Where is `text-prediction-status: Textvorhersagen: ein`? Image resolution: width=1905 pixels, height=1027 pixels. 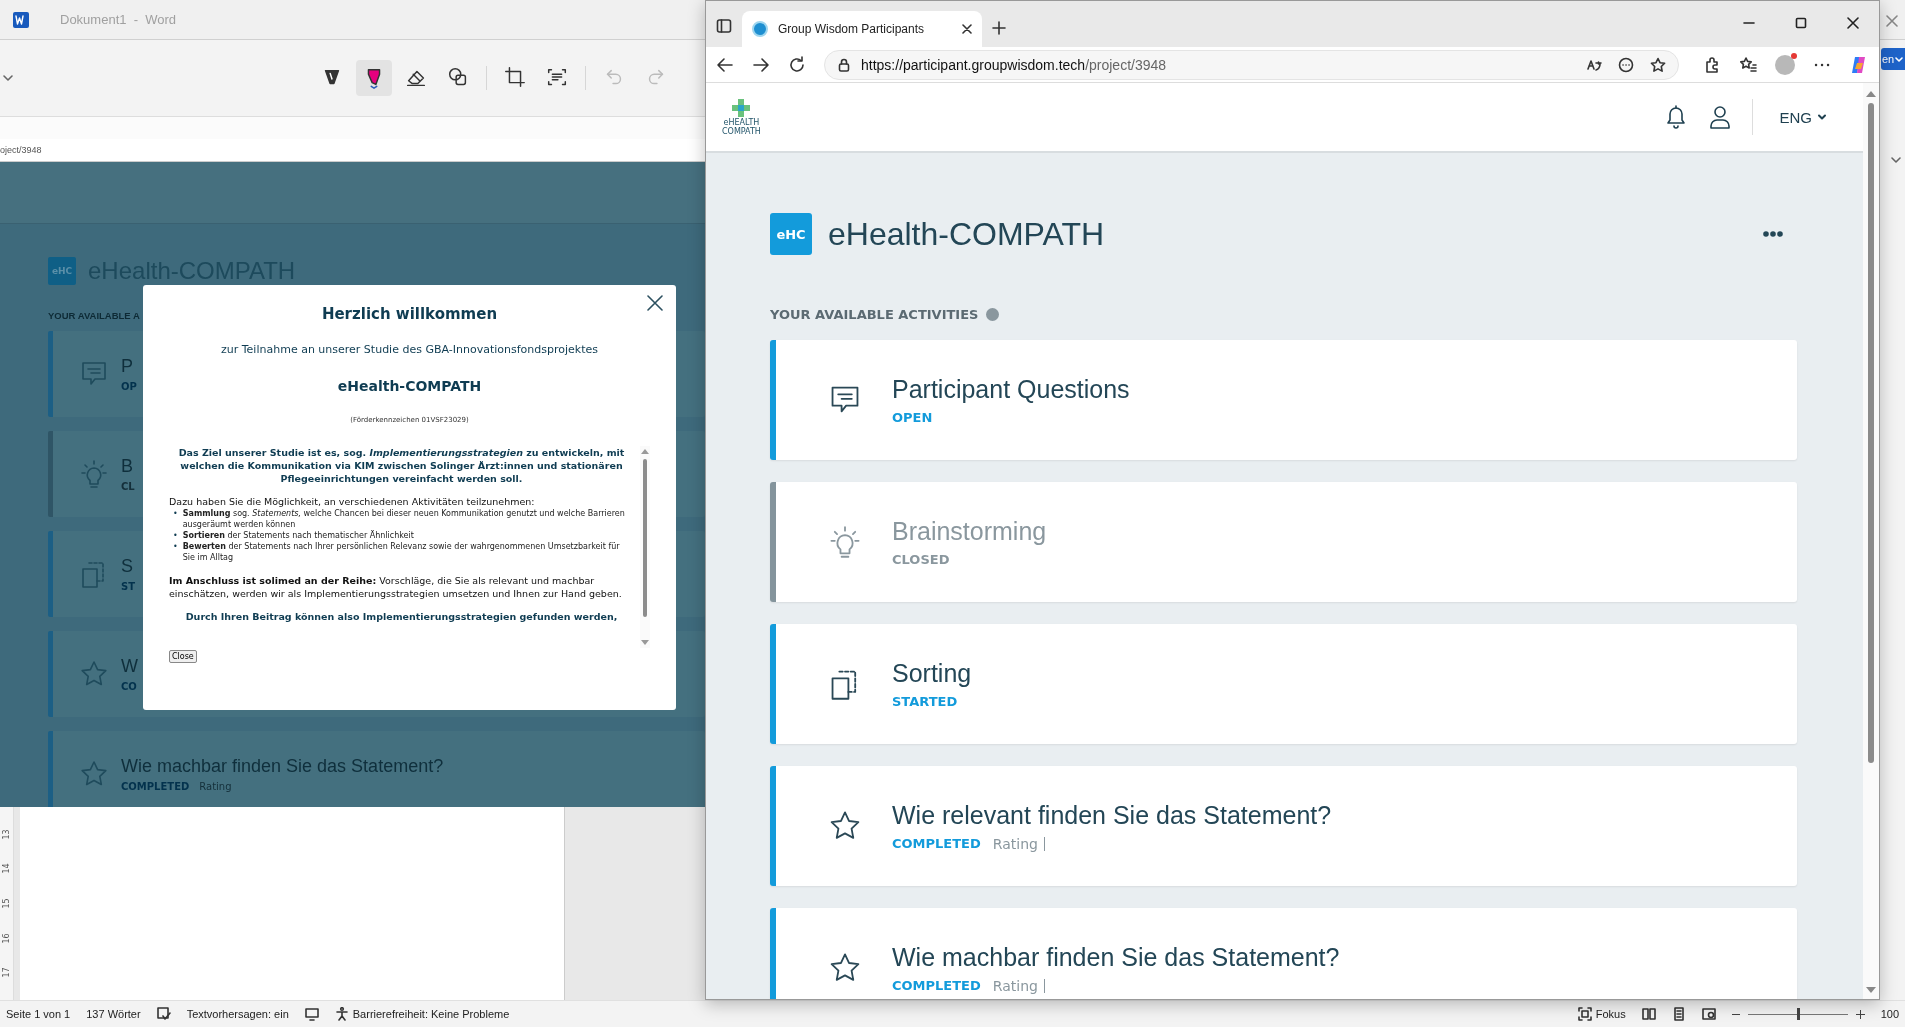 text-prediction-status: Textvorhersagen: ein is located at coordinates (237, 1014).